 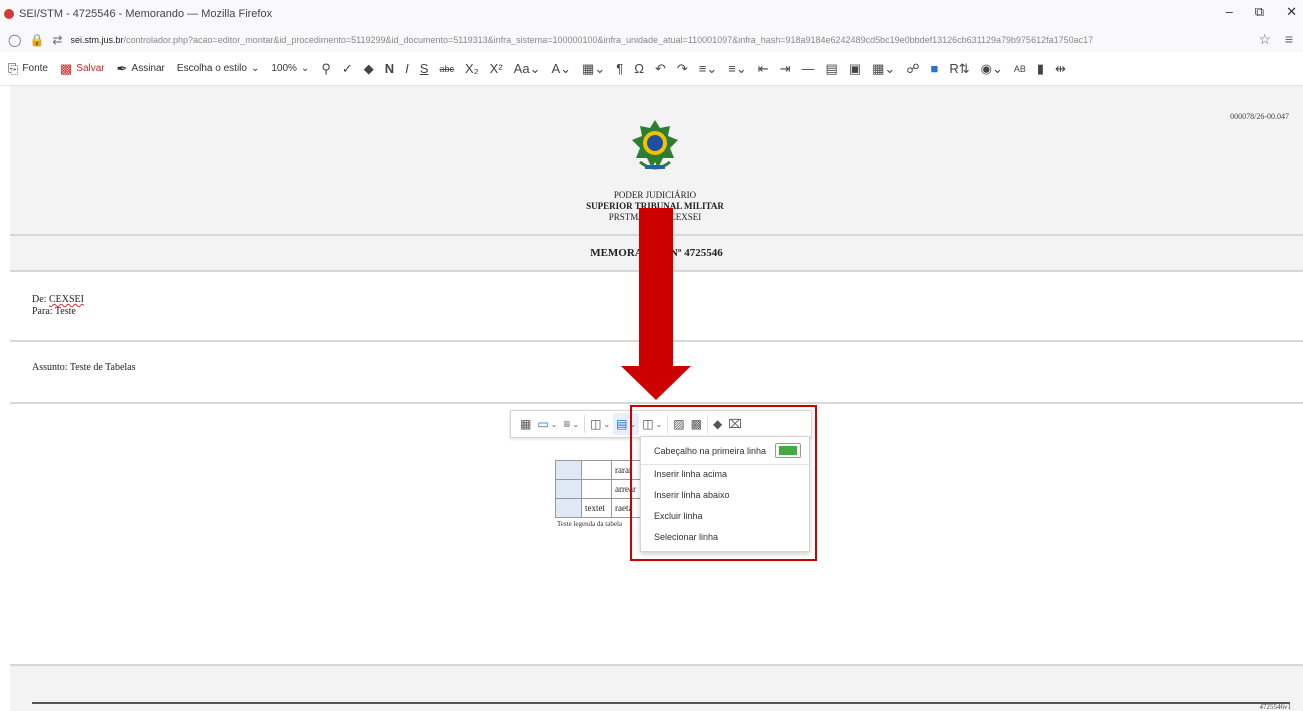 I want to click on table-align-button: ≡ ⌄, so click(x=571, y=424).